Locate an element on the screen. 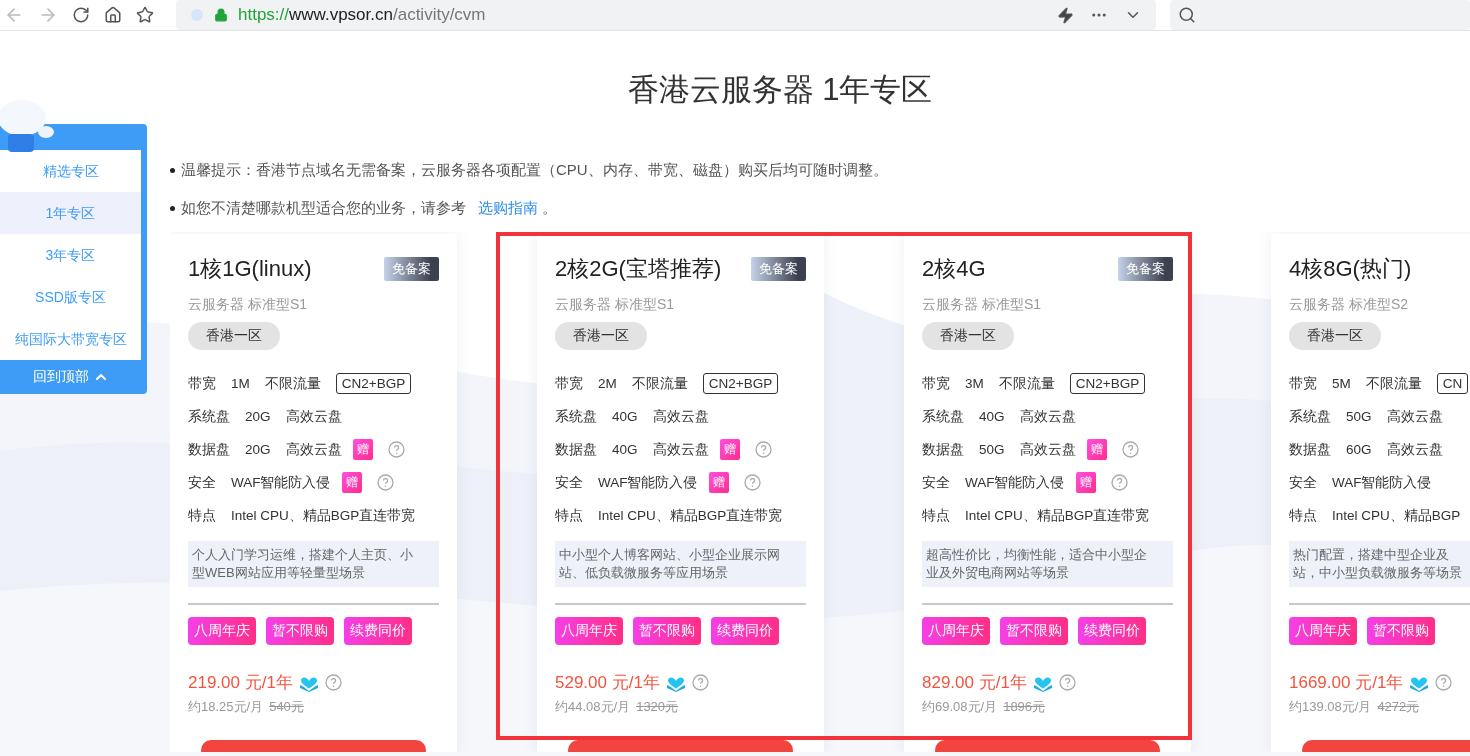  reload-icon is located at coordinates (81, 15).